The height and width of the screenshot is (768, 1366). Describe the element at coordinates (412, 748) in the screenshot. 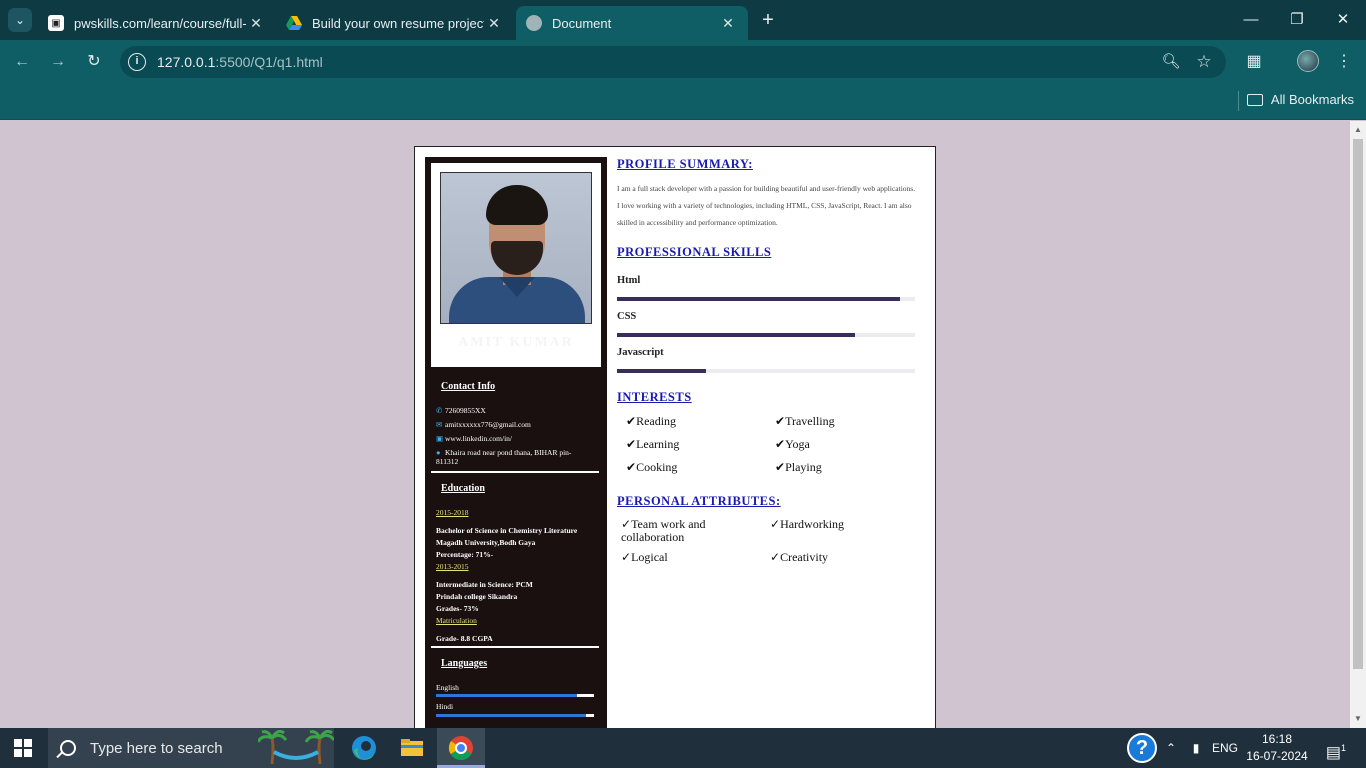

I see `file-explorer-icon` at that location.